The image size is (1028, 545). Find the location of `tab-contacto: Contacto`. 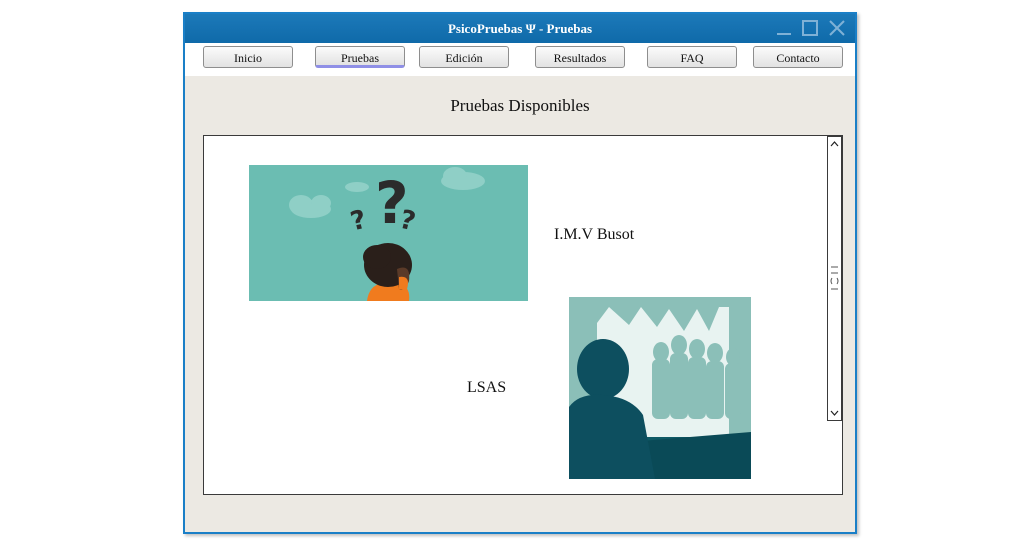

tab-contacto: Contacto is located at coordinates (798, 57).